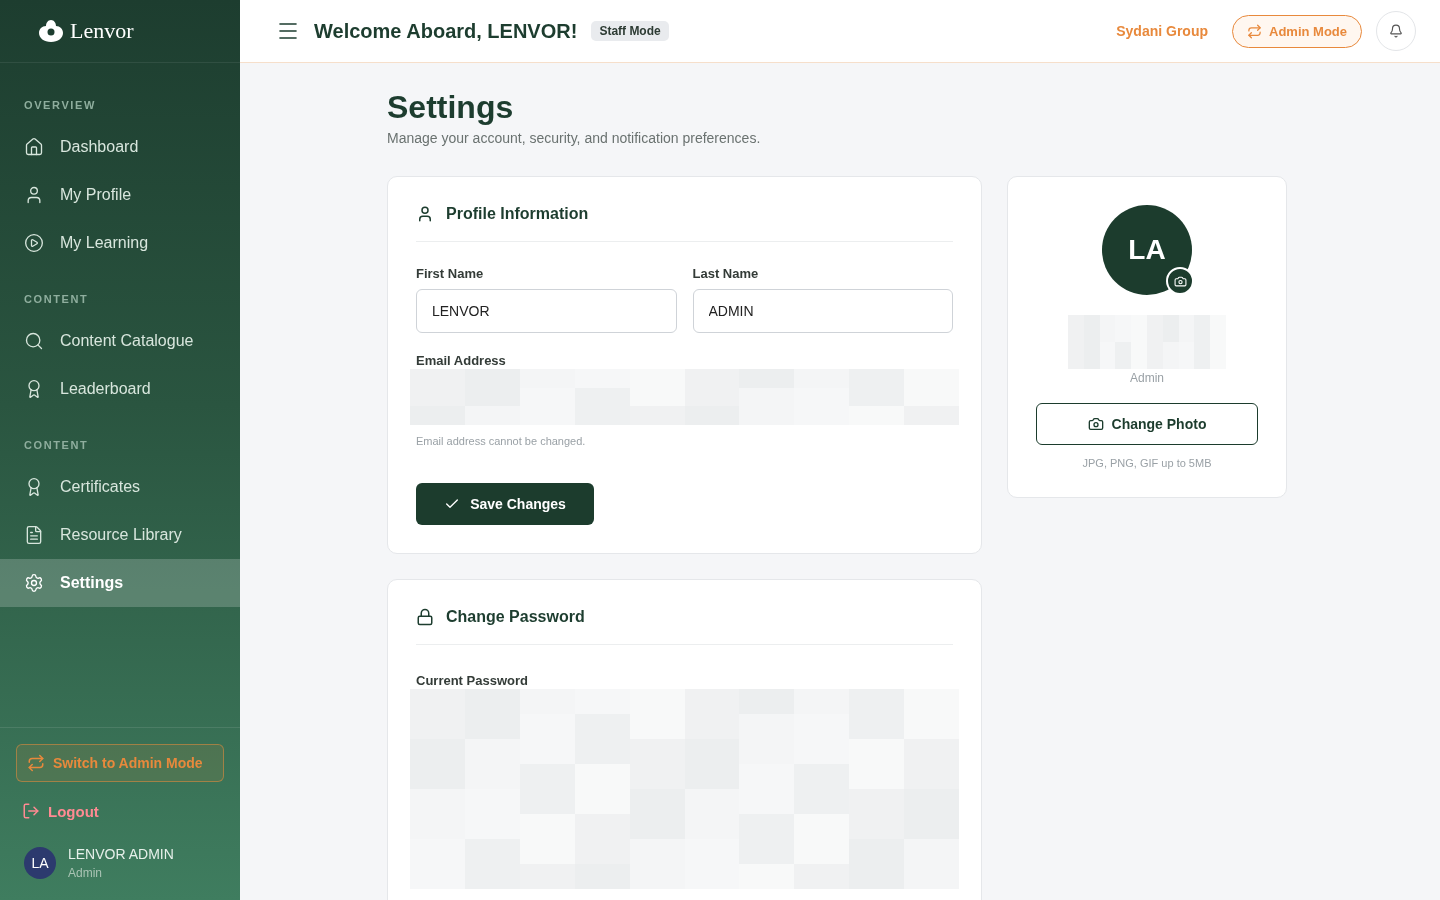 The width and height of the screenshot is (1440, 900). I want to click on user-name: LENVOR ADMIN, so click(121, 854).